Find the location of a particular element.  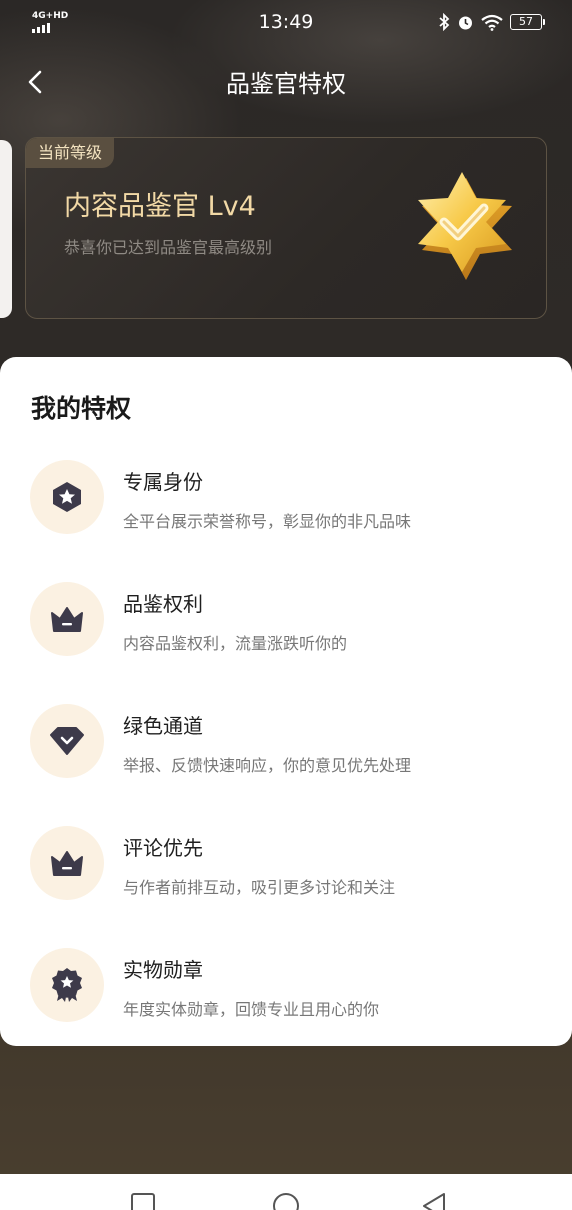

privilege-item: 品鉴权利 内容品鉴权利，流量涨跌听你的 is located at coordinates (286, 632).